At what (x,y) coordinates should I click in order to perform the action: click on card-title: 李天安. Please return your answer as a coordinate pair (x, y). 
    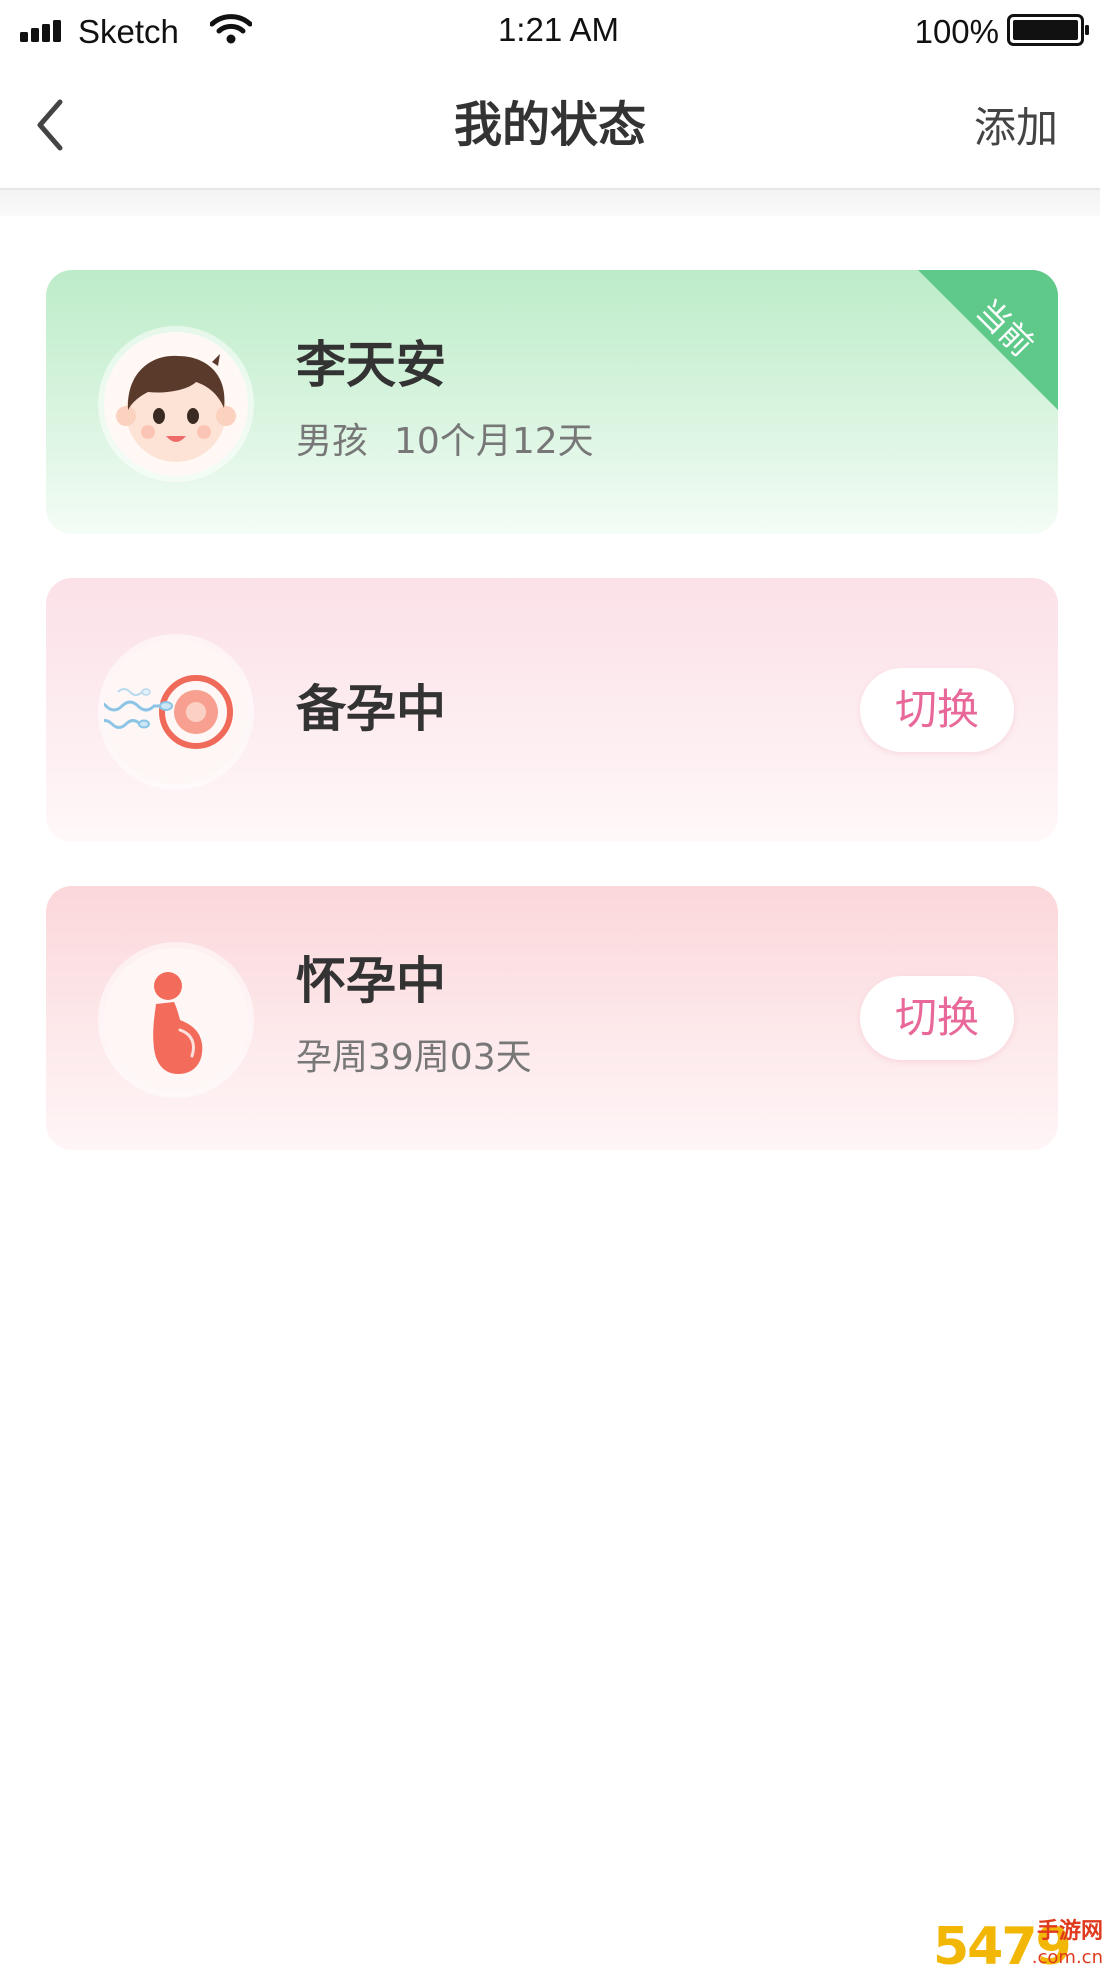
    Looking at the image, I should click on (371, 365).